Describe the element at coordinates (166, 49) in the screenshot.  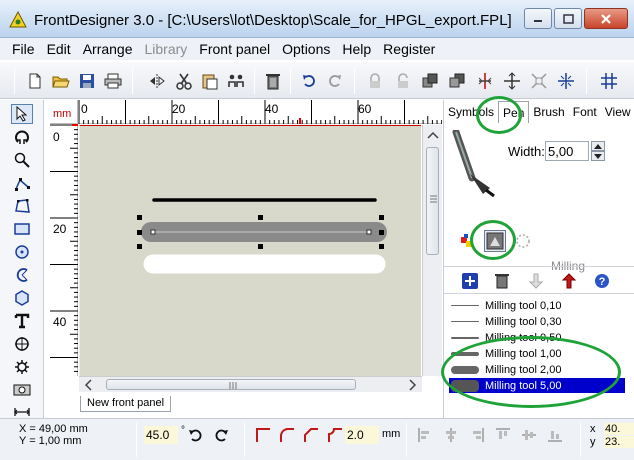
I see `menu-library: Library` at that location.